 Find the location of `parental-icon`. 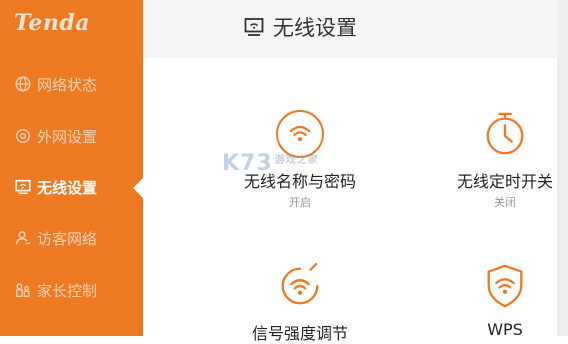

parental-icon is located at coordinates (23, 290).